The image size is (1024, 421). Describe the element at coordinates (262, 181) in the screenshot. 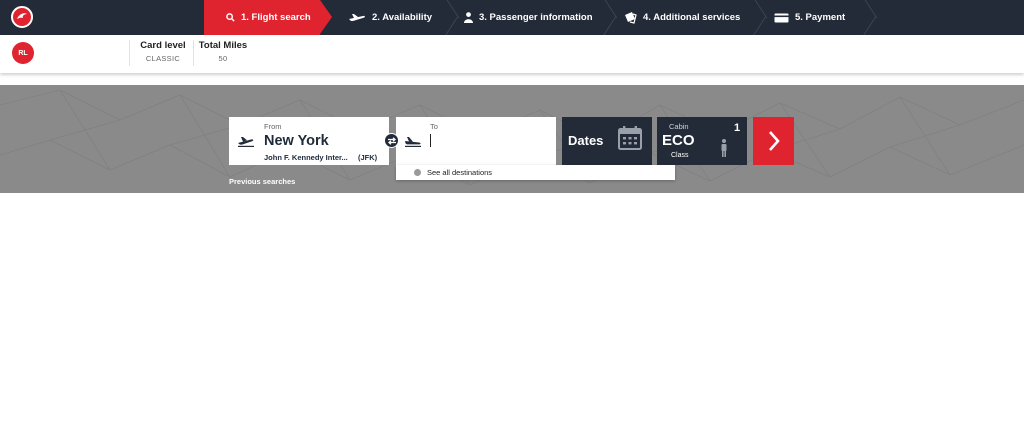

I see `previous-searches-link: Previous searches` at that location.